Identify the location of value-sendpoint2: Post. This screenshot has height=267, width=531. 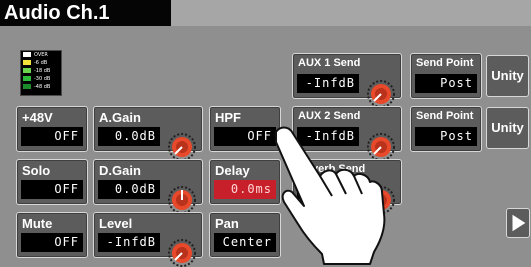
(446, 136).